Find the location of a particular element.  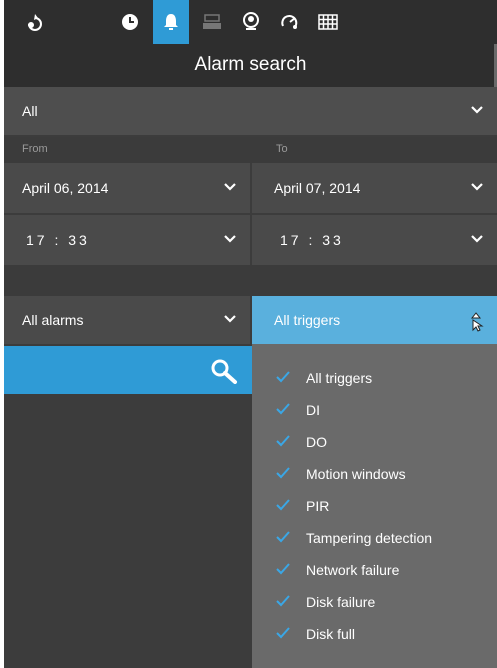

trigger-option-label: PIR is located at coordinates (318, 506).